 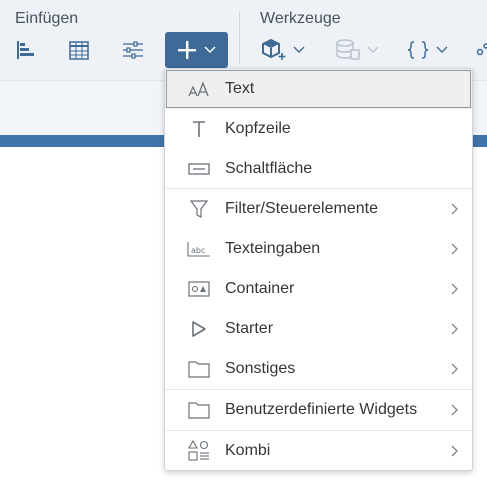 I want to click on menu-item-label: Filter/Steuerelemente, so click(x=301, y=208).